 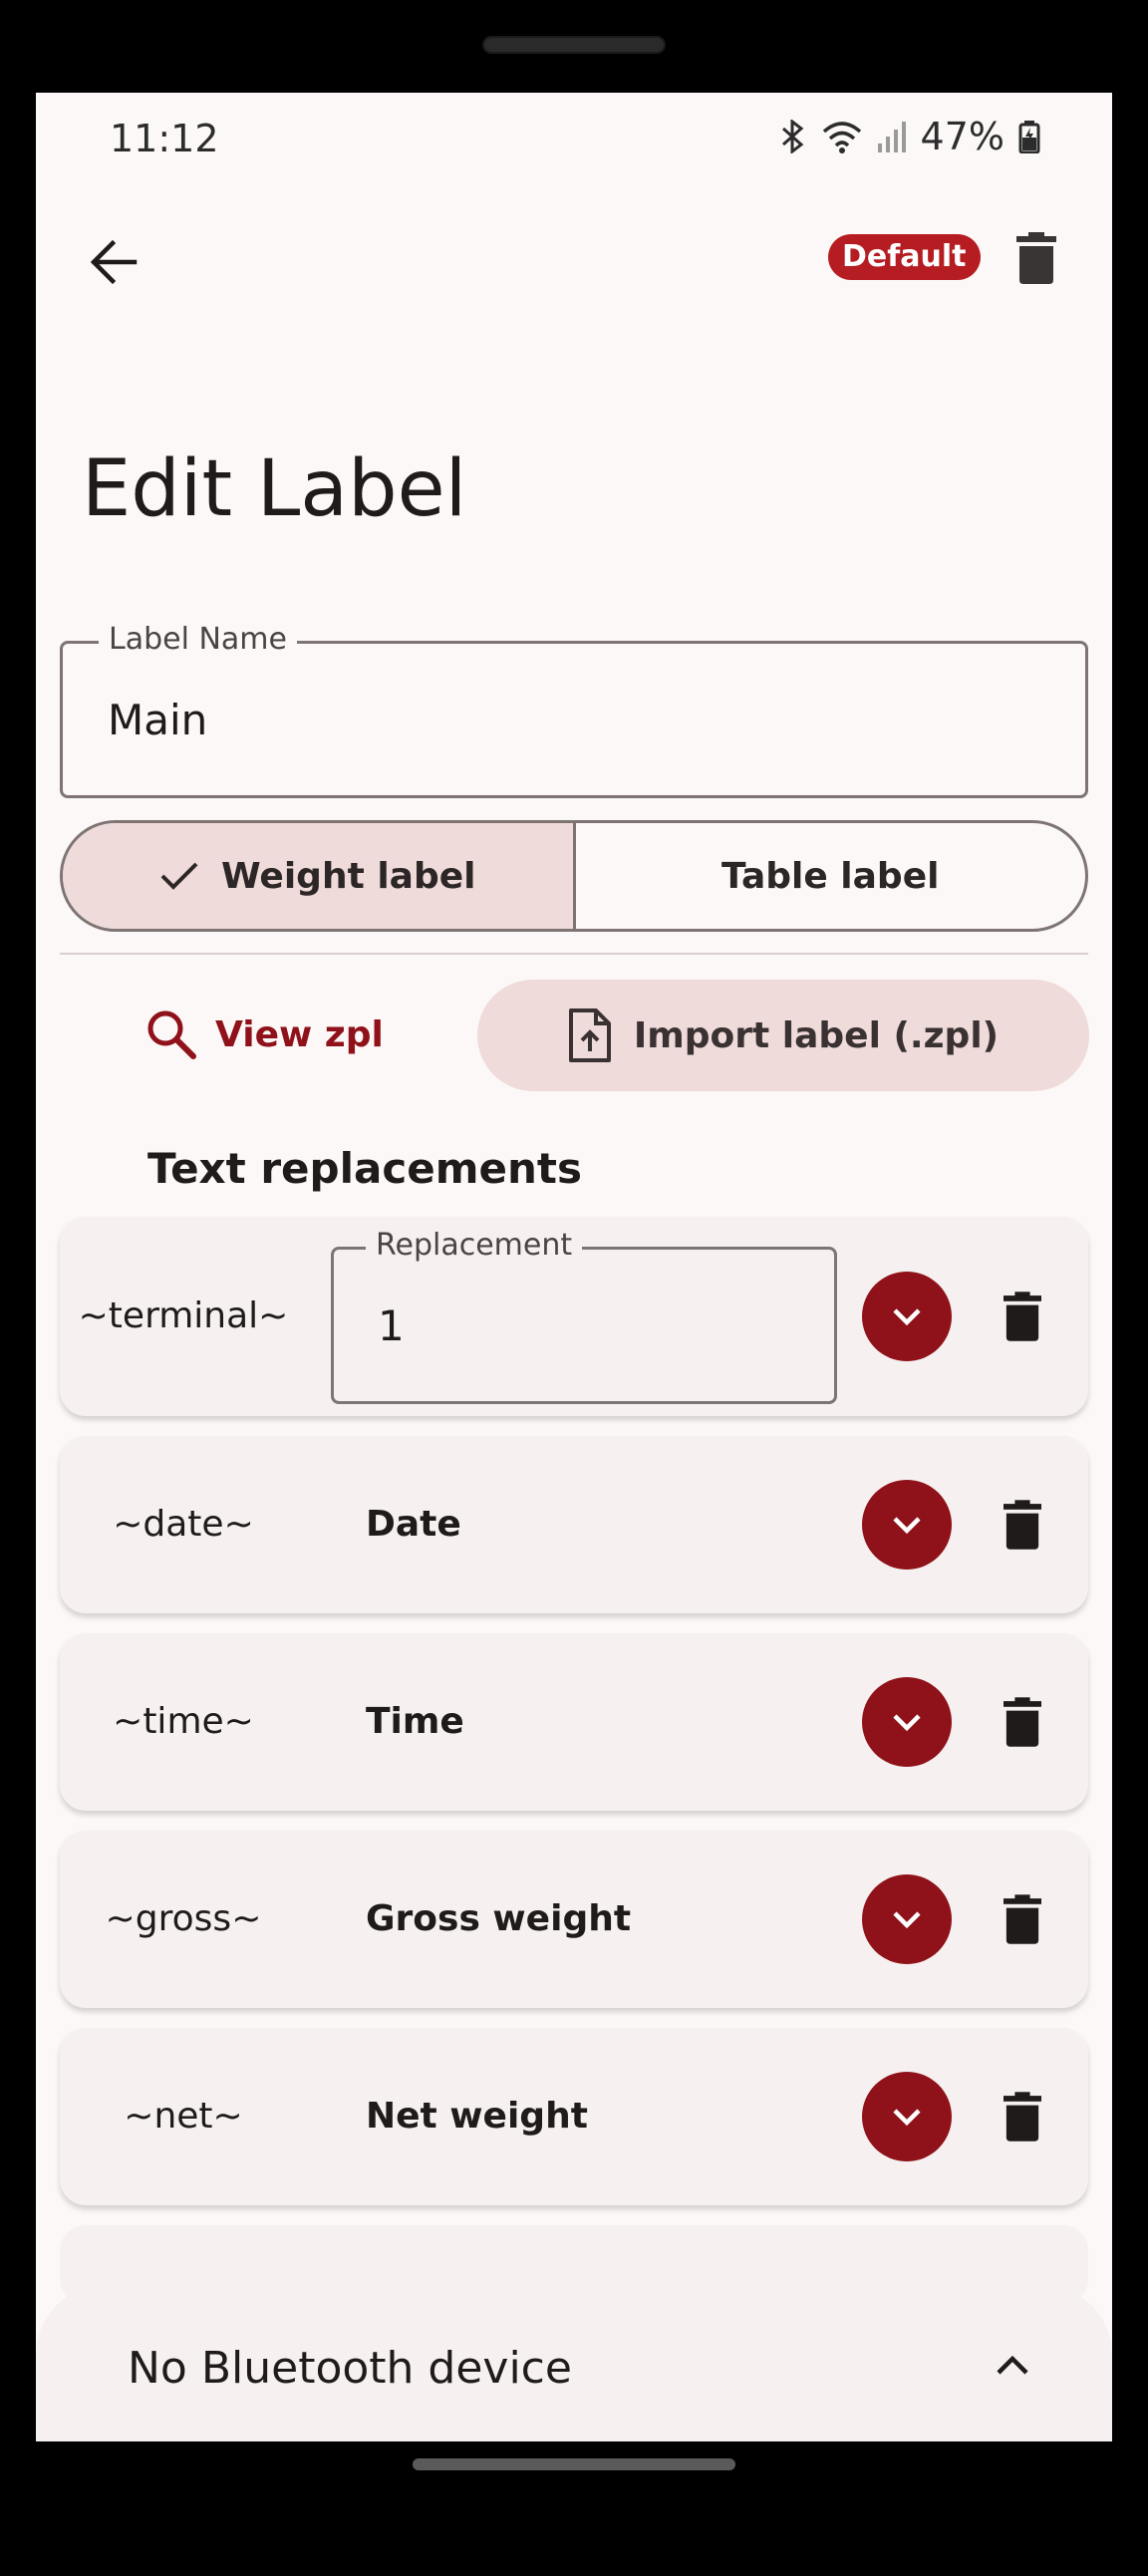 What do you see at coordinates (574, 2464) in the screenshot?
I see `home-indicator` at bounding box center [574, 2464].